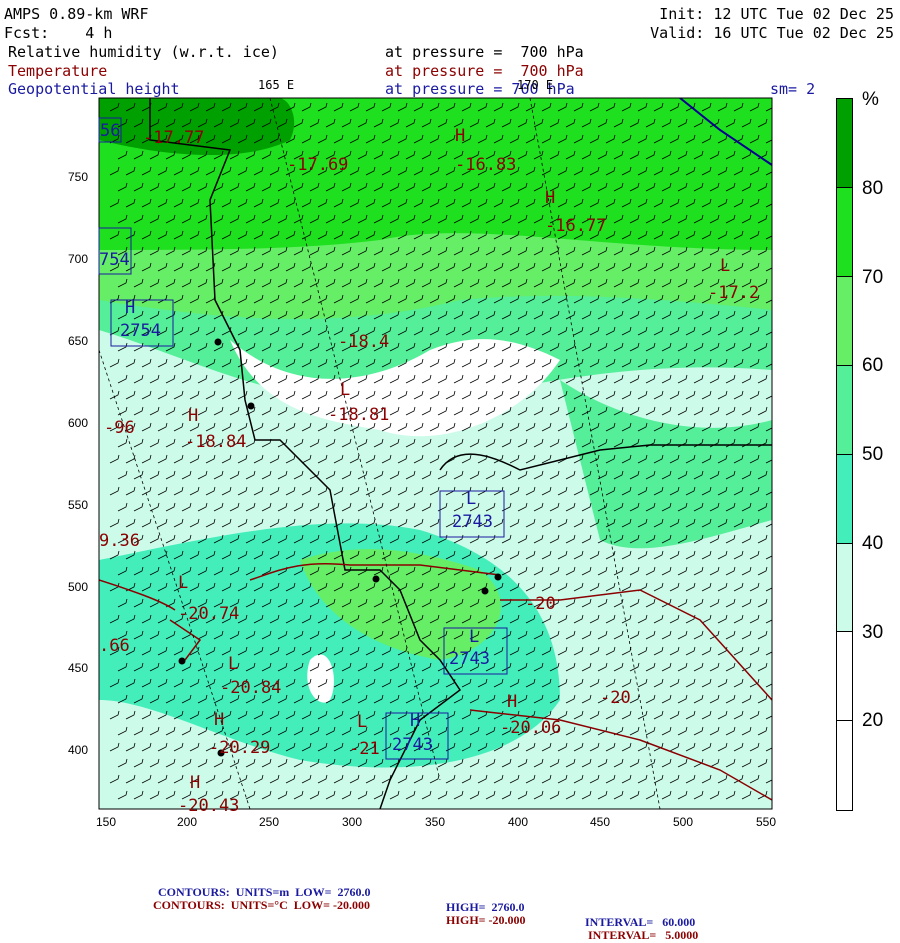 Image resolution: width=900 pixels, height=943 pixels. Describe the element at coordinates (114, 646) in the screenshot. I see `temp-label: .66` at that location.